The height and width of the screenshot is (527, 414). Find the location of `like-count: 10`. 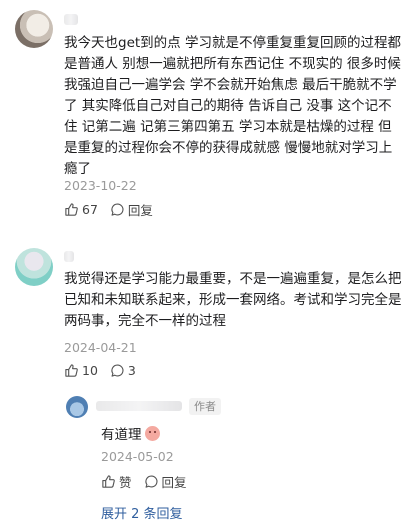

like-count: 10 is located at coordinates (90, 370).